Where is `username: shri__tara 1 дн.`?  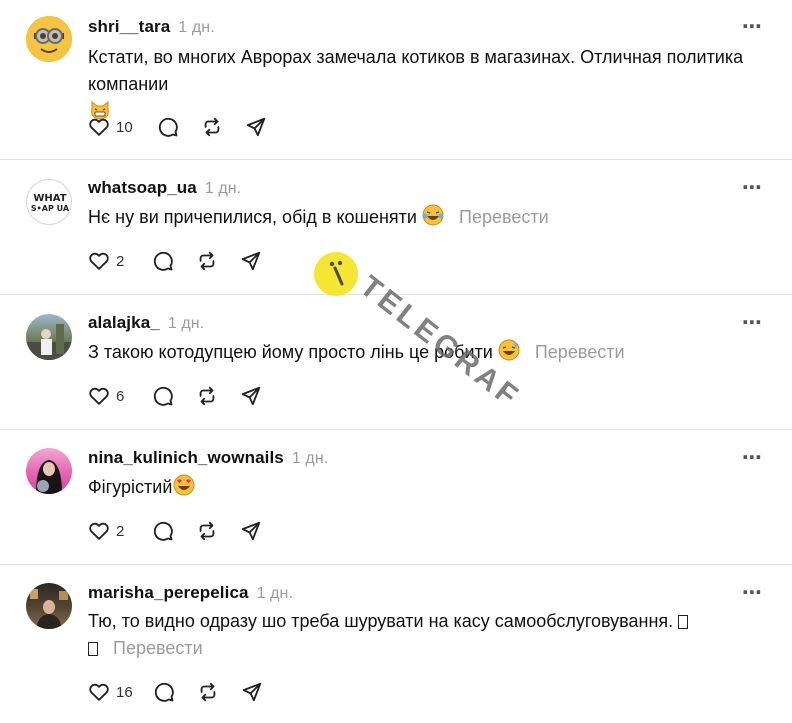 username: shri__tara 1 дн. is located at coordinates (151, 27).